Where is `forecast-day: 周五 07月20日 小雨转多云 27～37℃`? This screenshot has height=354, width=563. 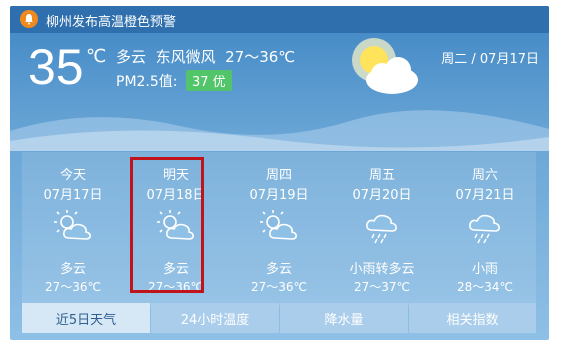
forecast-day: 周五 07月20日 小雨转多云 27～37℃ is located at coordinates (382, 229).